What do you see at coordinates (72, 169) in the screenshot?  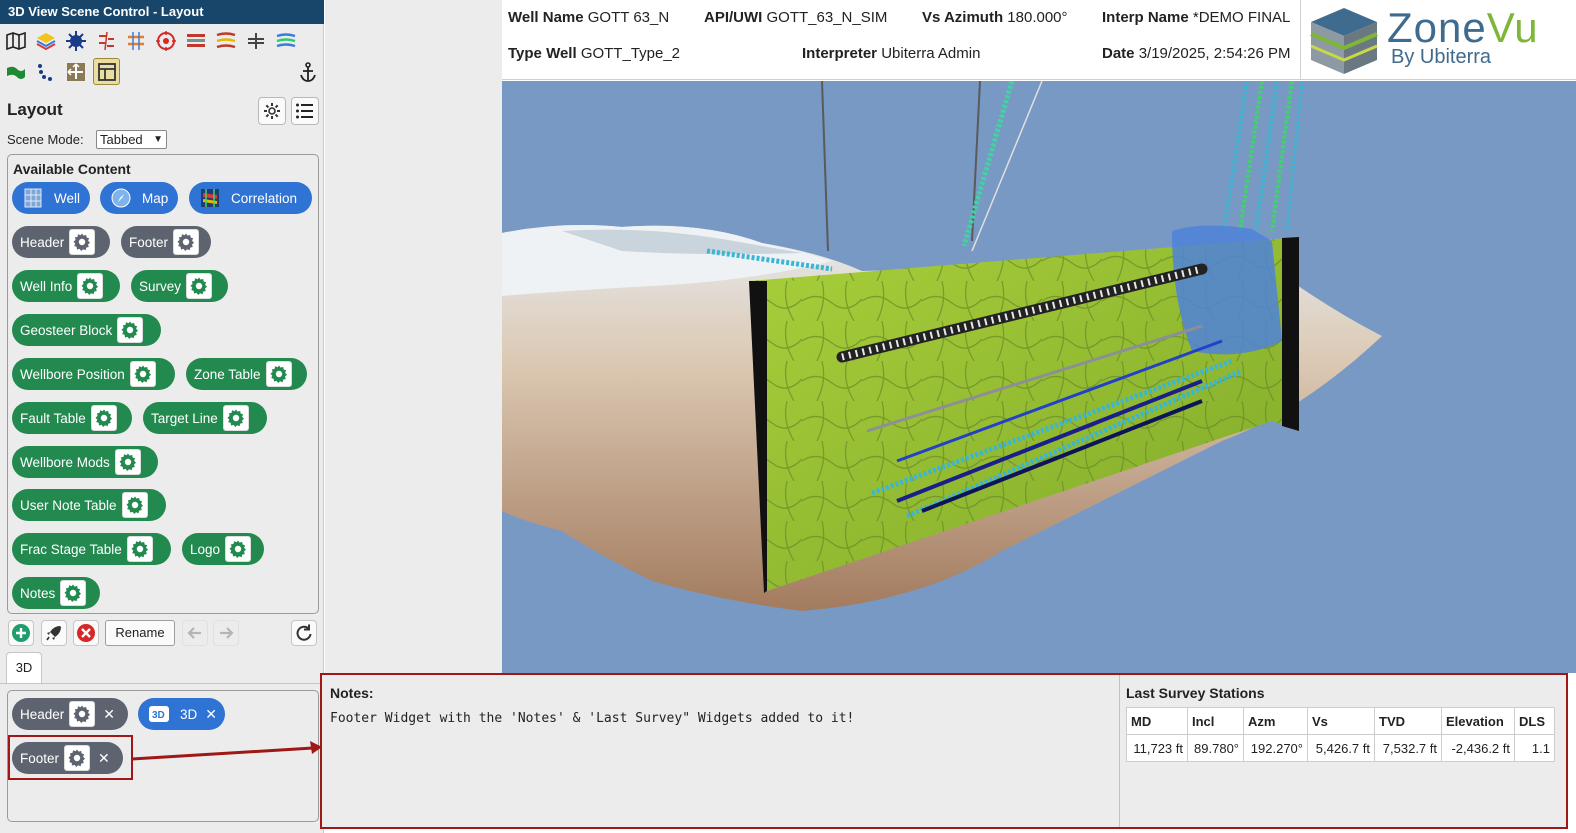 I see `available-content-title: Available Content` at bounding box center [72, 169].